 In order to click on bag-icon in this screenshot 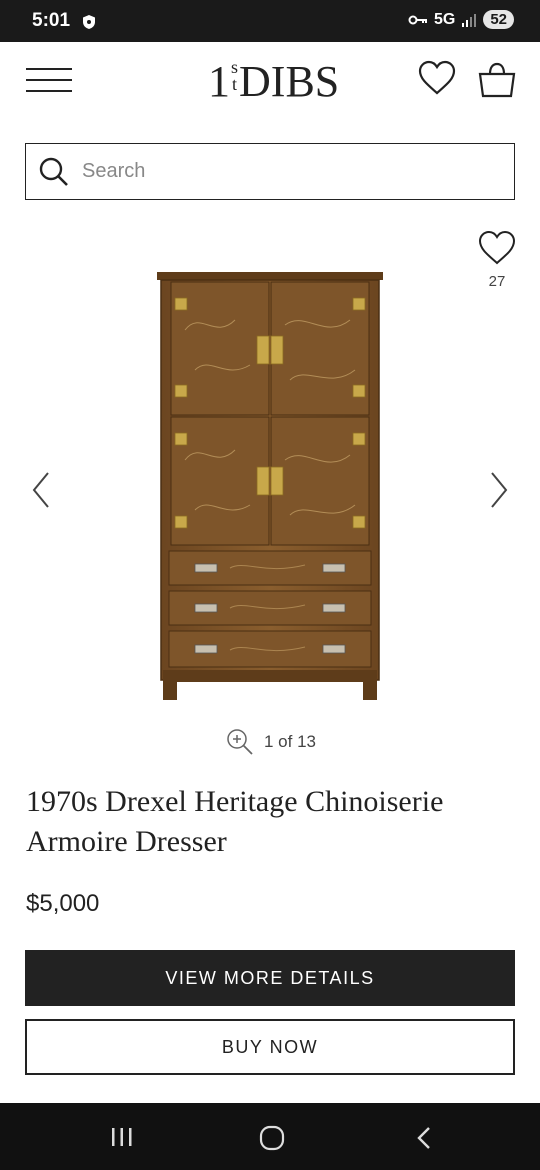, I will do `click(497, 80)`.